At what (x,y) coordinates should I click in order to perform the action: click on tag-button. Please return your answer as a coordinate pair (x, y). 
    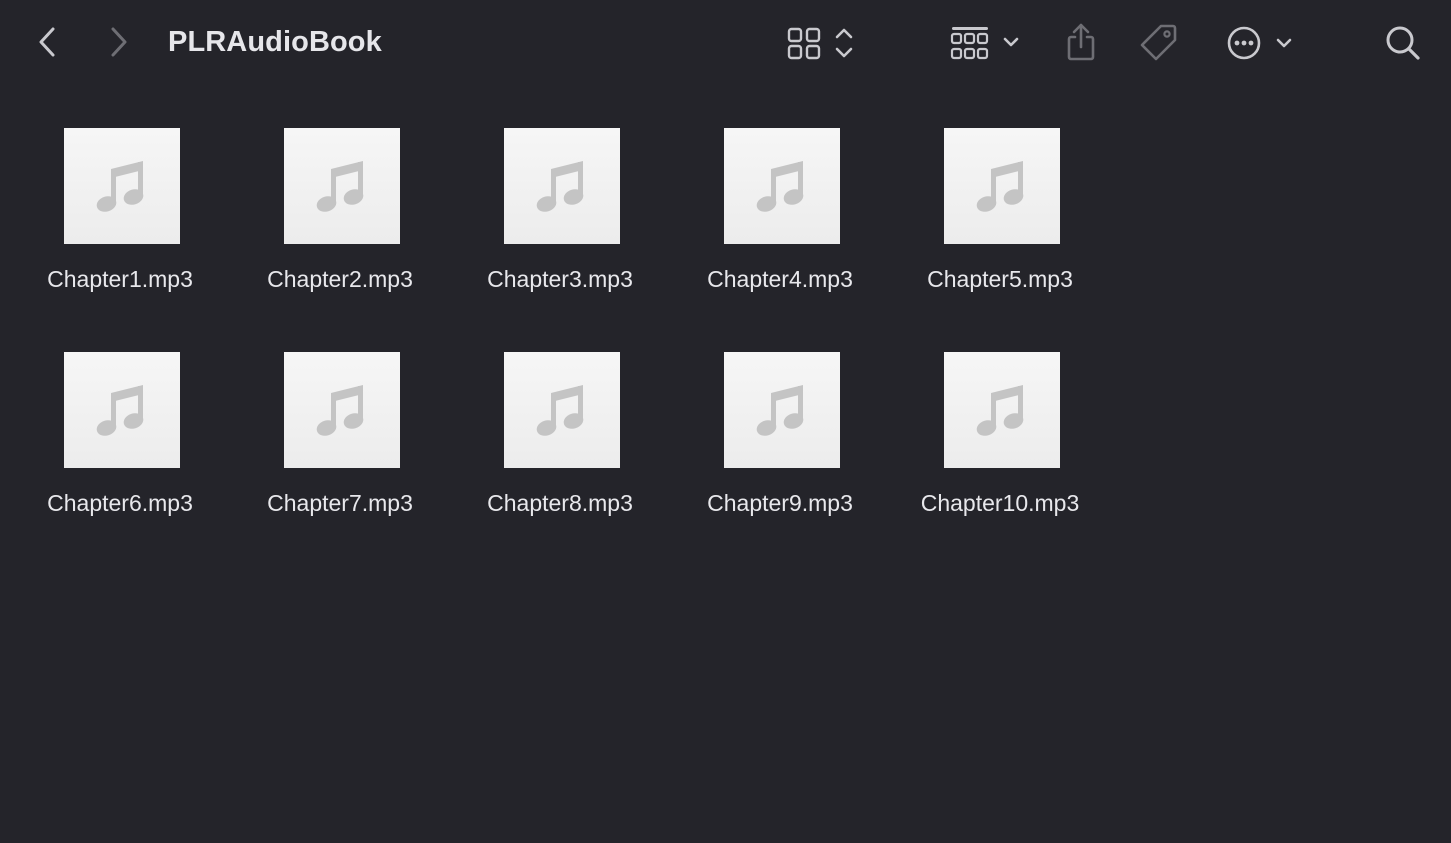
    Looking at the image, I should click on (1159, 42).